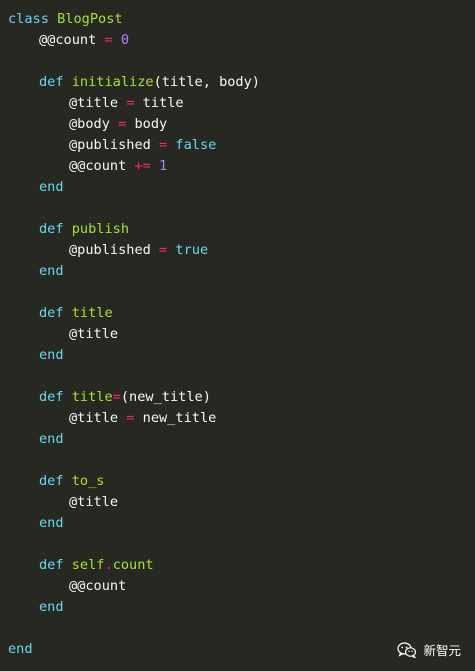 The image size is (475, 671). I want to click on method-name: publish, so click(100, 229).